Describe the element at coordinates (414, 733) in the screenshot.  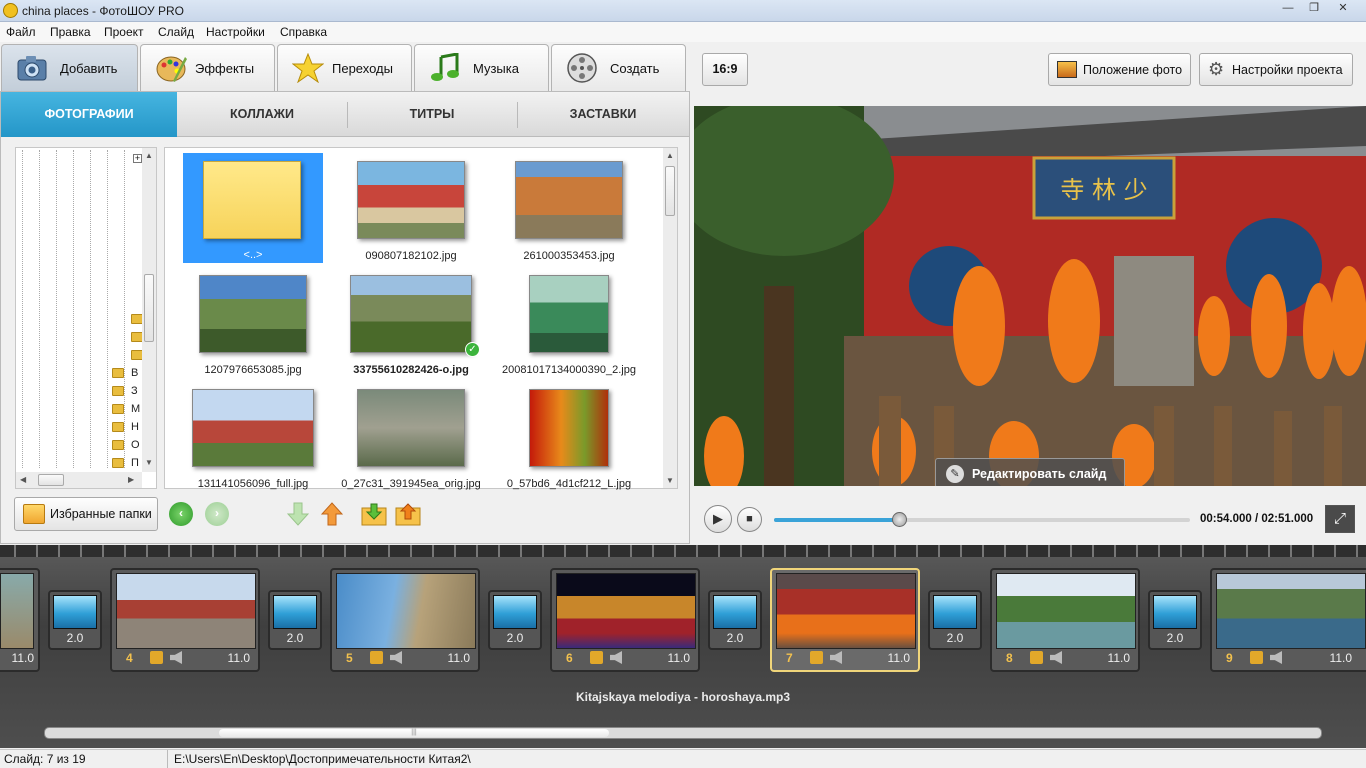
I see `scroll-thumb: |||` at that location.